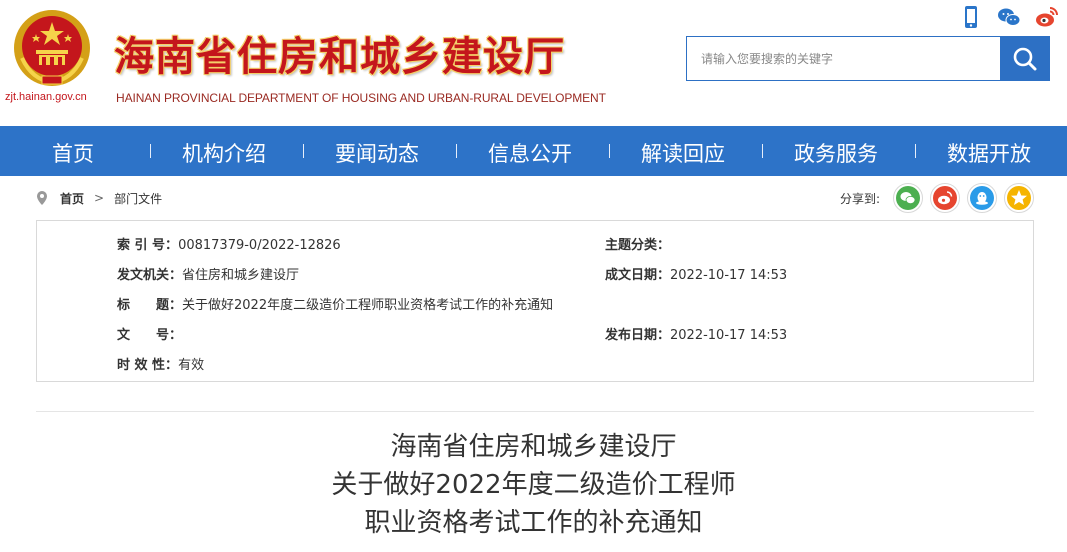 The image size is (1067, 552). What do you see at coordinates (241, 275) in the screenshot?
I see `info-issuer-value: 省住房和城乡建设厅` at bounding box center [241, 275].